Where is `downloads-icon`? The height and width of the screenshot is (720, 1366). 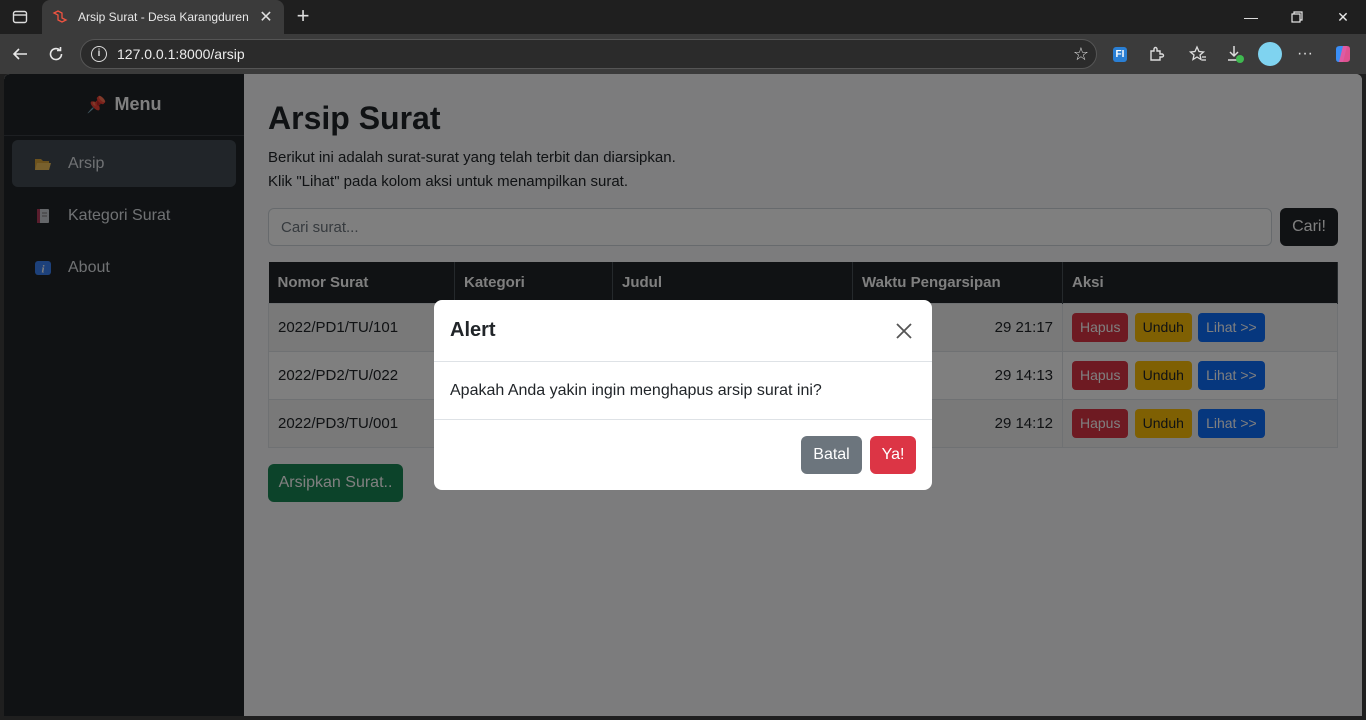
downloads-icon is located at coordinates (1235, 54).